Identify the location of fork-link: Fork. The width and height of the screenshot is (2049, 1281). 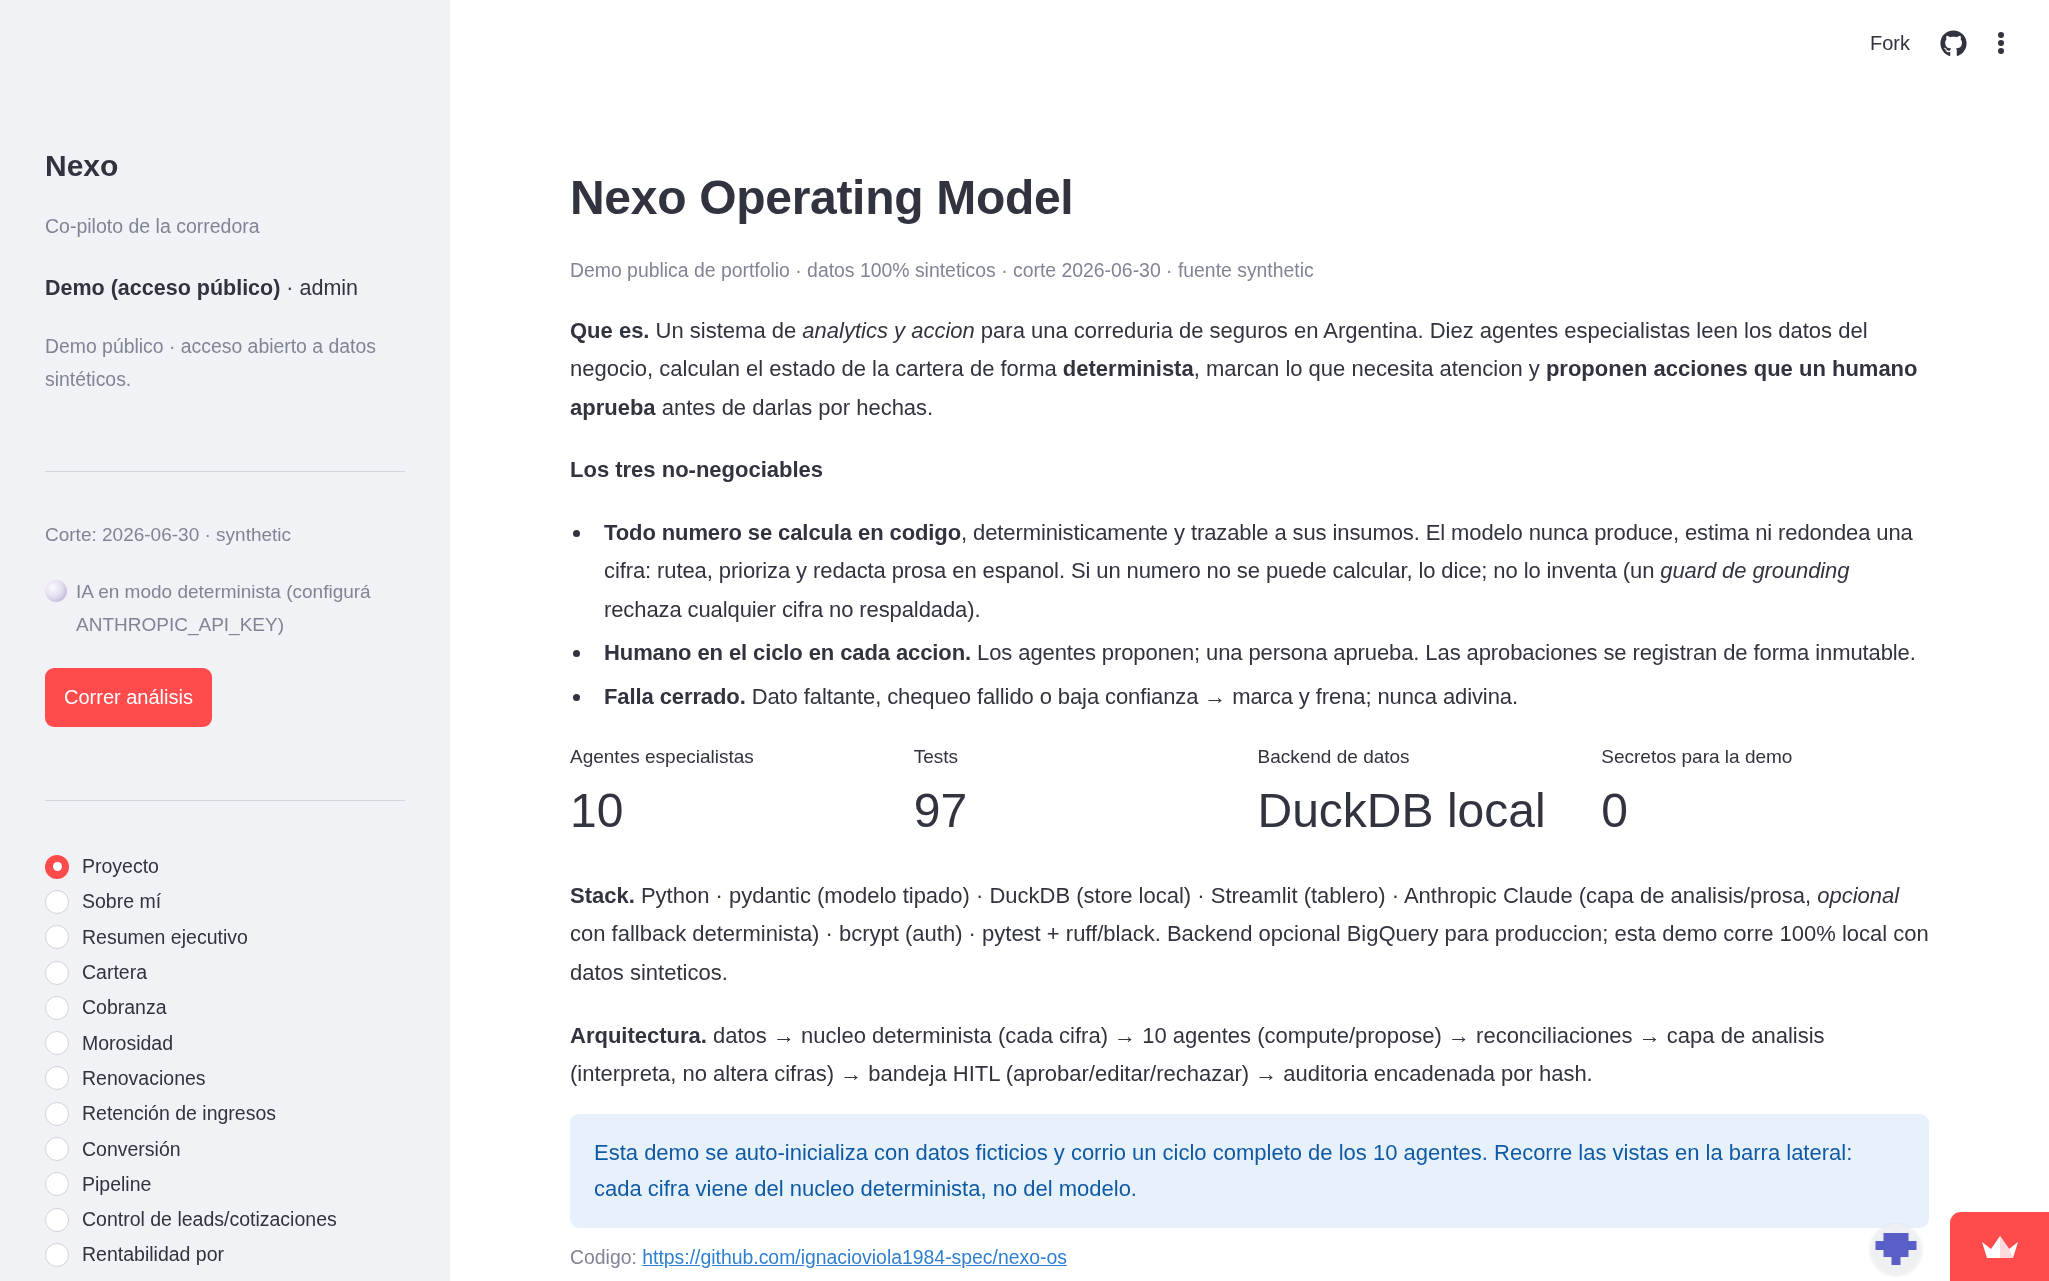
(1890, 43).